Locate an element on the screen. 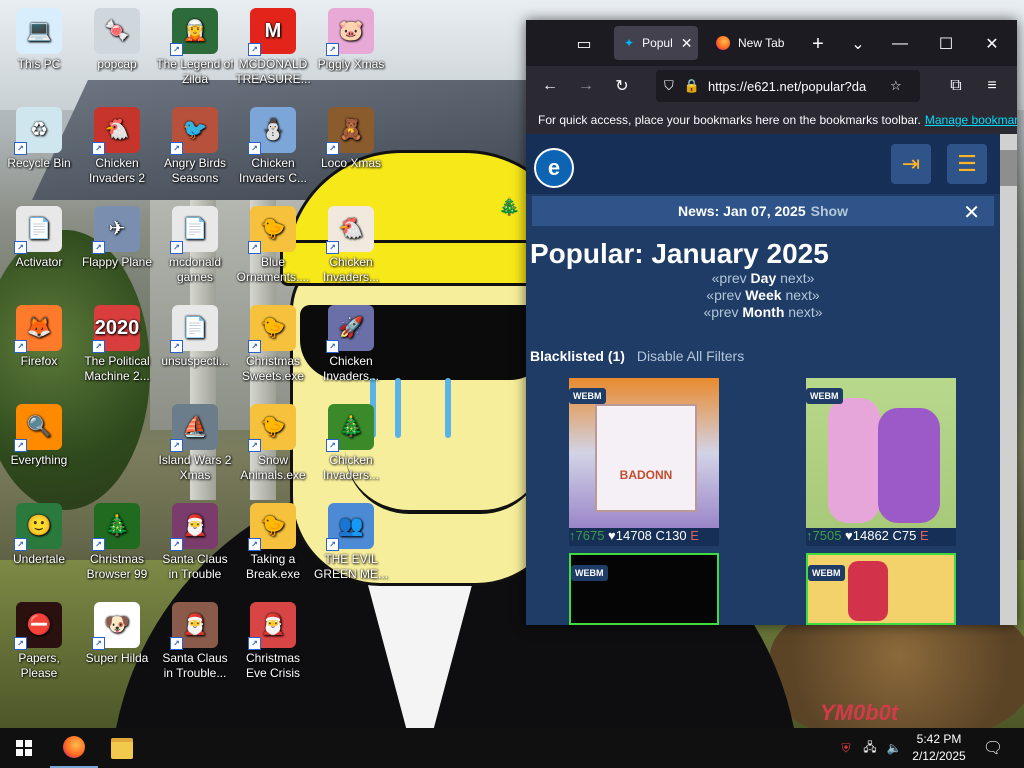 The width and height of the screenshot is (1024, 768). period-label-week: Week is located at coordinates (763, 295).